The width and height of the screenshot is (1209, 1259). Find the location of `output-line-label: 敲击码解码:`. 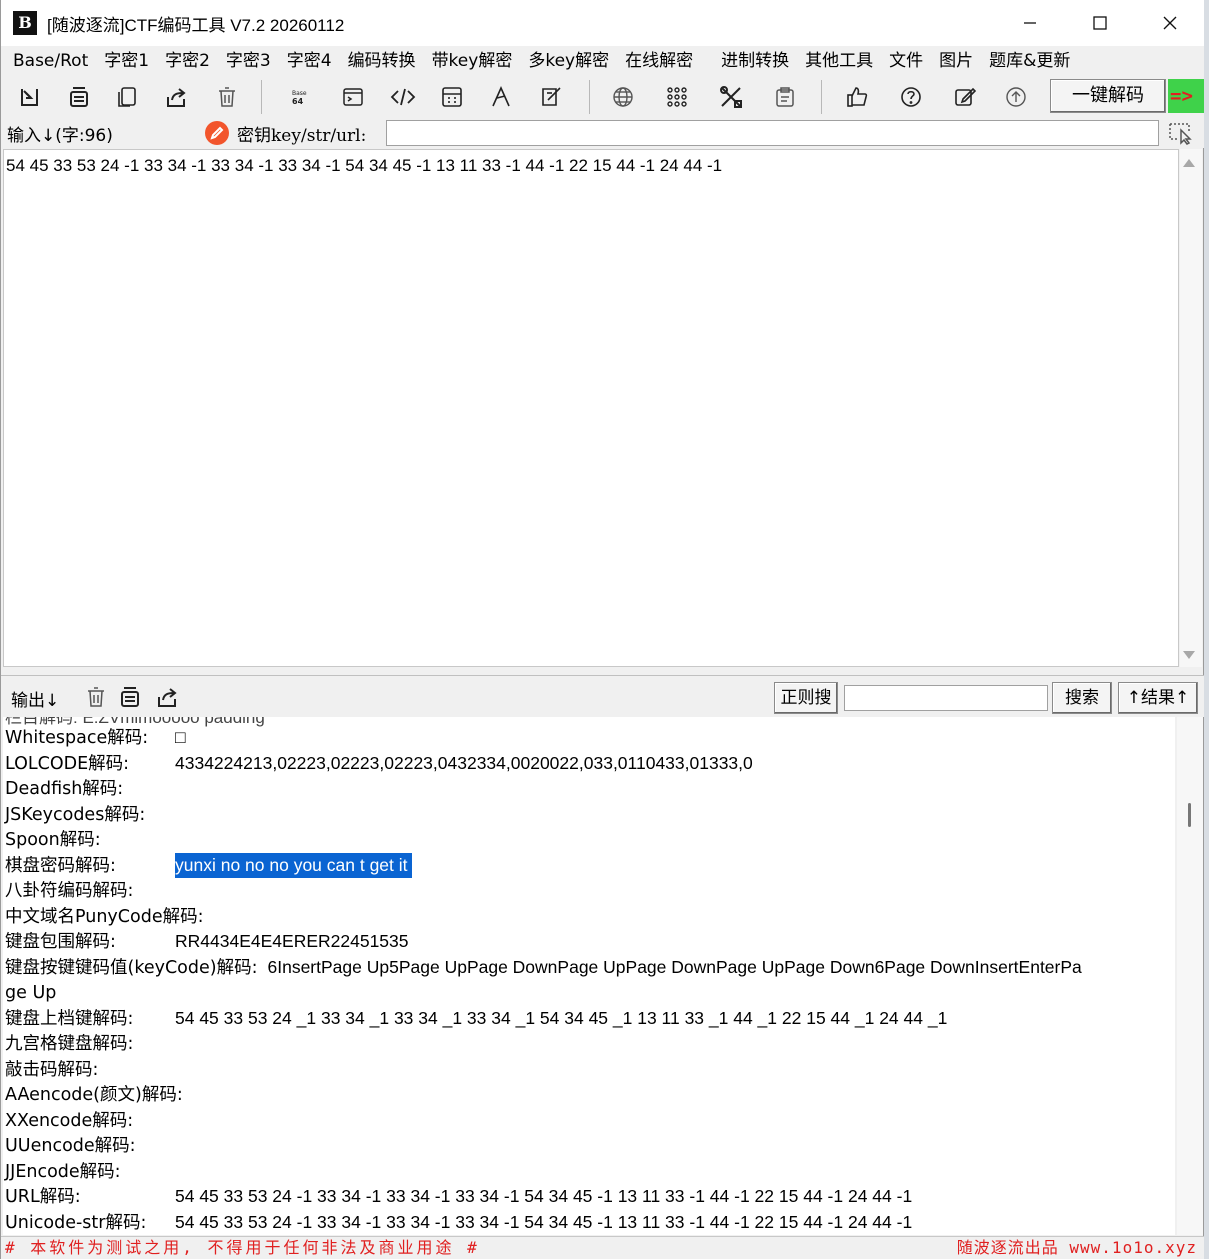

output-line-label: 敲击码解码: is located at coordinates (52, 1069).